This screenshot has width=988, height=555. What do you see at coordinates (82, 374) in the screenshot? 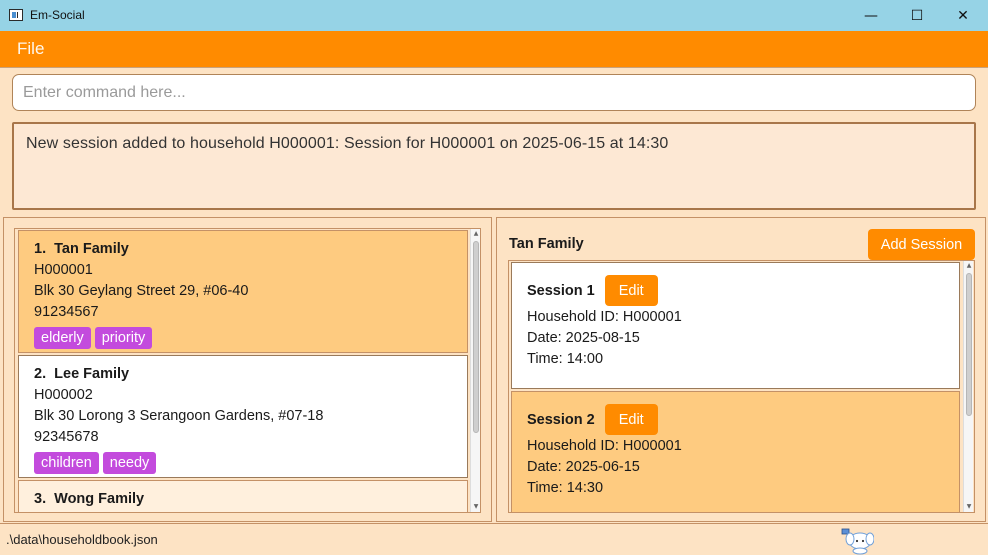
I see `household-name: 2. Lee Family` at bounding box center [82, 374].